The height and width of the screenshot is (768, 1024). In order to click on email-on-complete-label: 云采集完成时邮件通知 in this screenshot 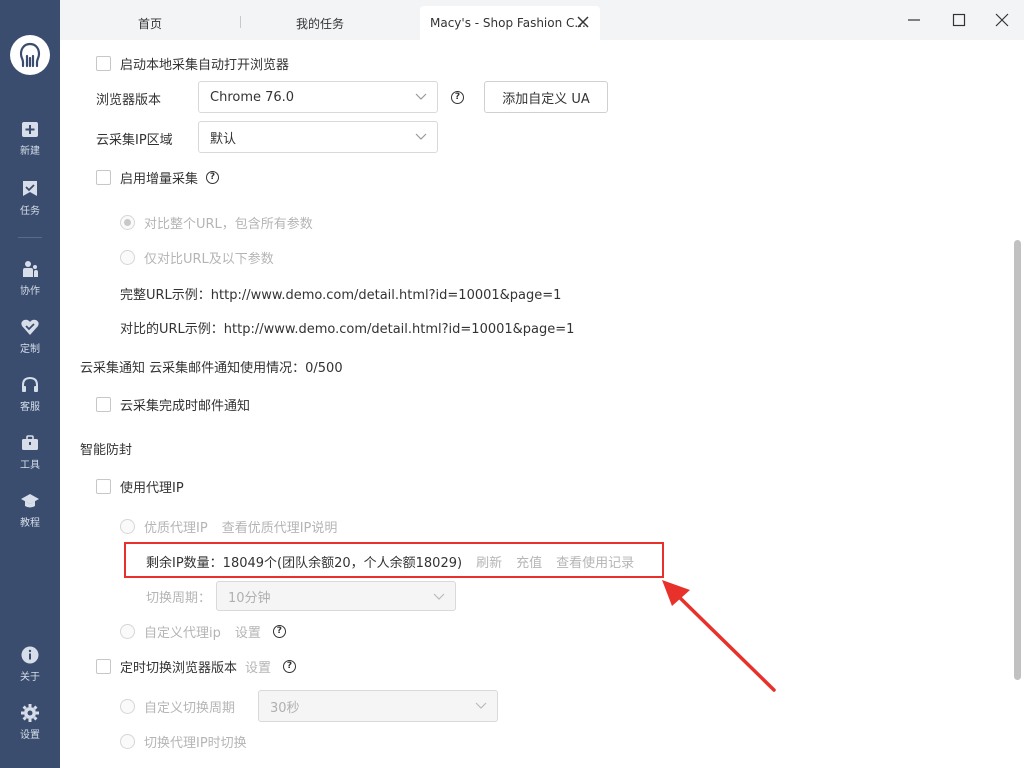, I will do `click(185, 406)`.